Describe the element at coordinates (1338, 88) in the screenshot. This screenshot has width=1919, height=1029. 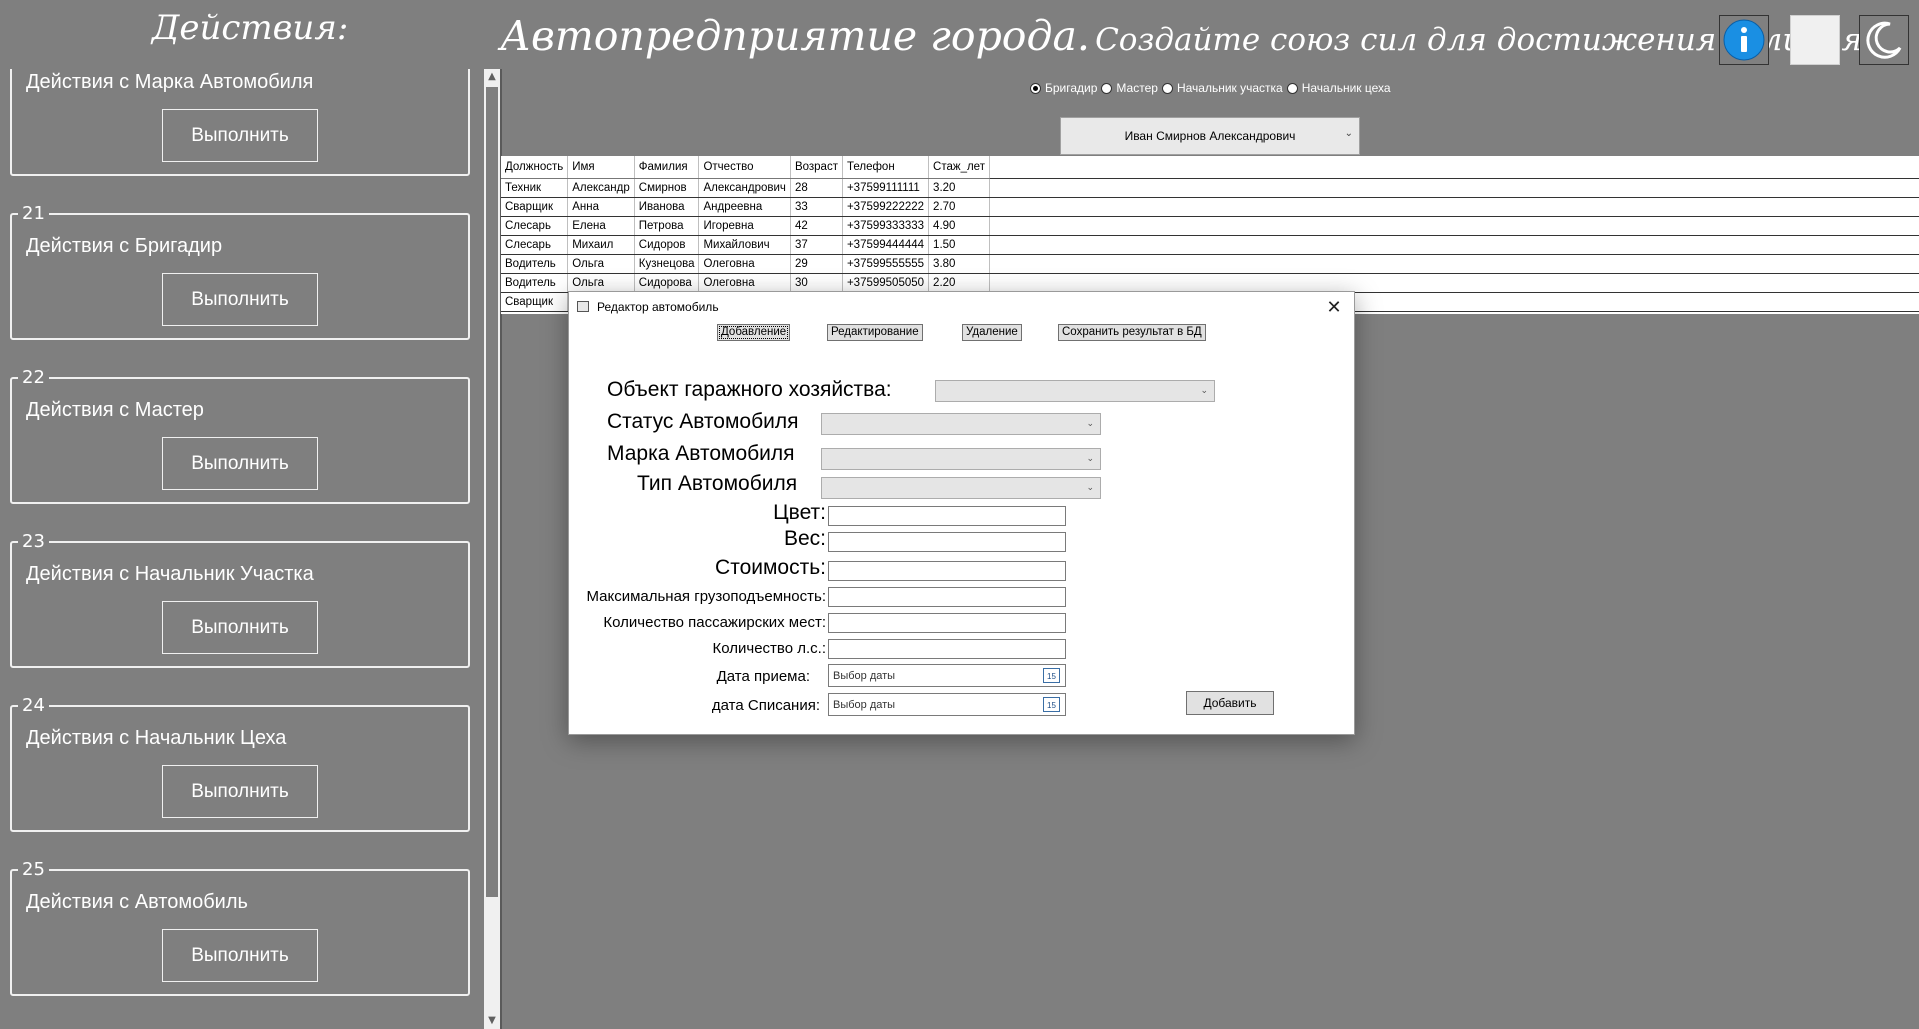
I see `radio-shop-chief: Начальник цеха` at that location.